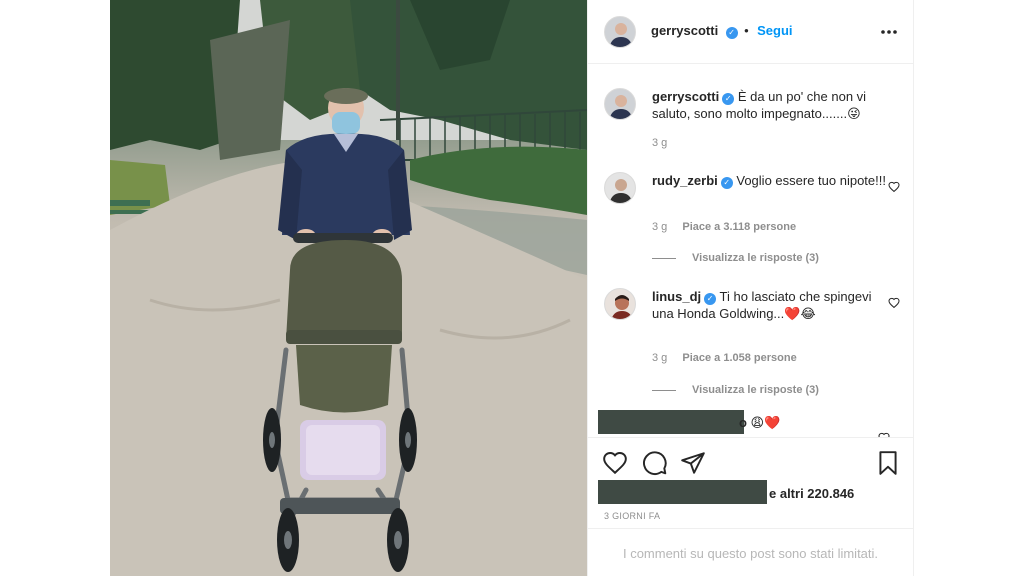 The image size is (1024, 576). I want to click on likes-summary: e altri 220.846, so click(811, 493).